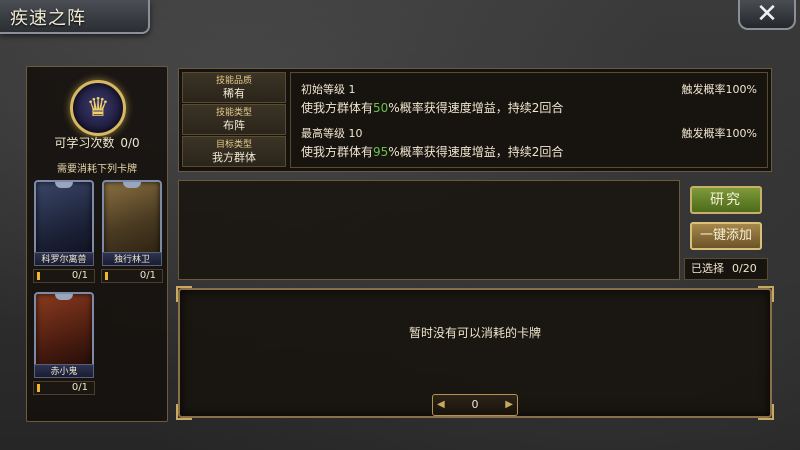  I want to click on card-count-1: 0/1, so click(64, 276).